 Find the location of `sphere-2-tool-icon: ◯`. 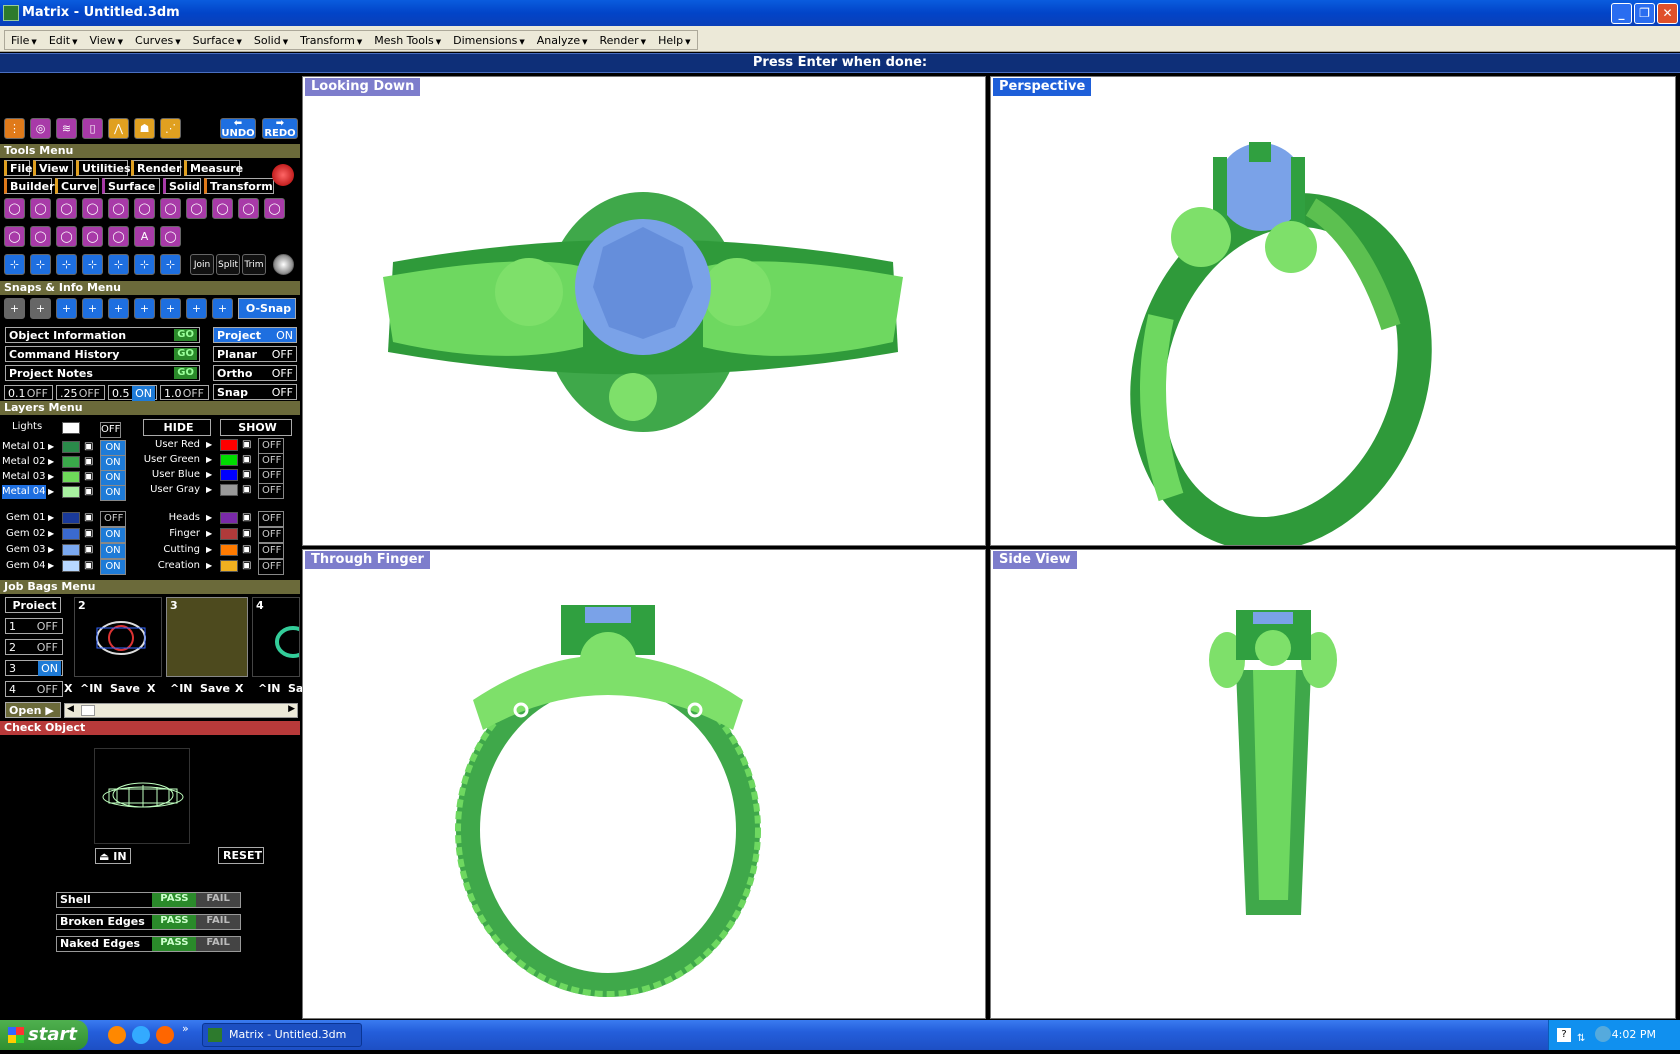

sphere-2-tool-icon: ◯ is located at coordinates (118, 208).